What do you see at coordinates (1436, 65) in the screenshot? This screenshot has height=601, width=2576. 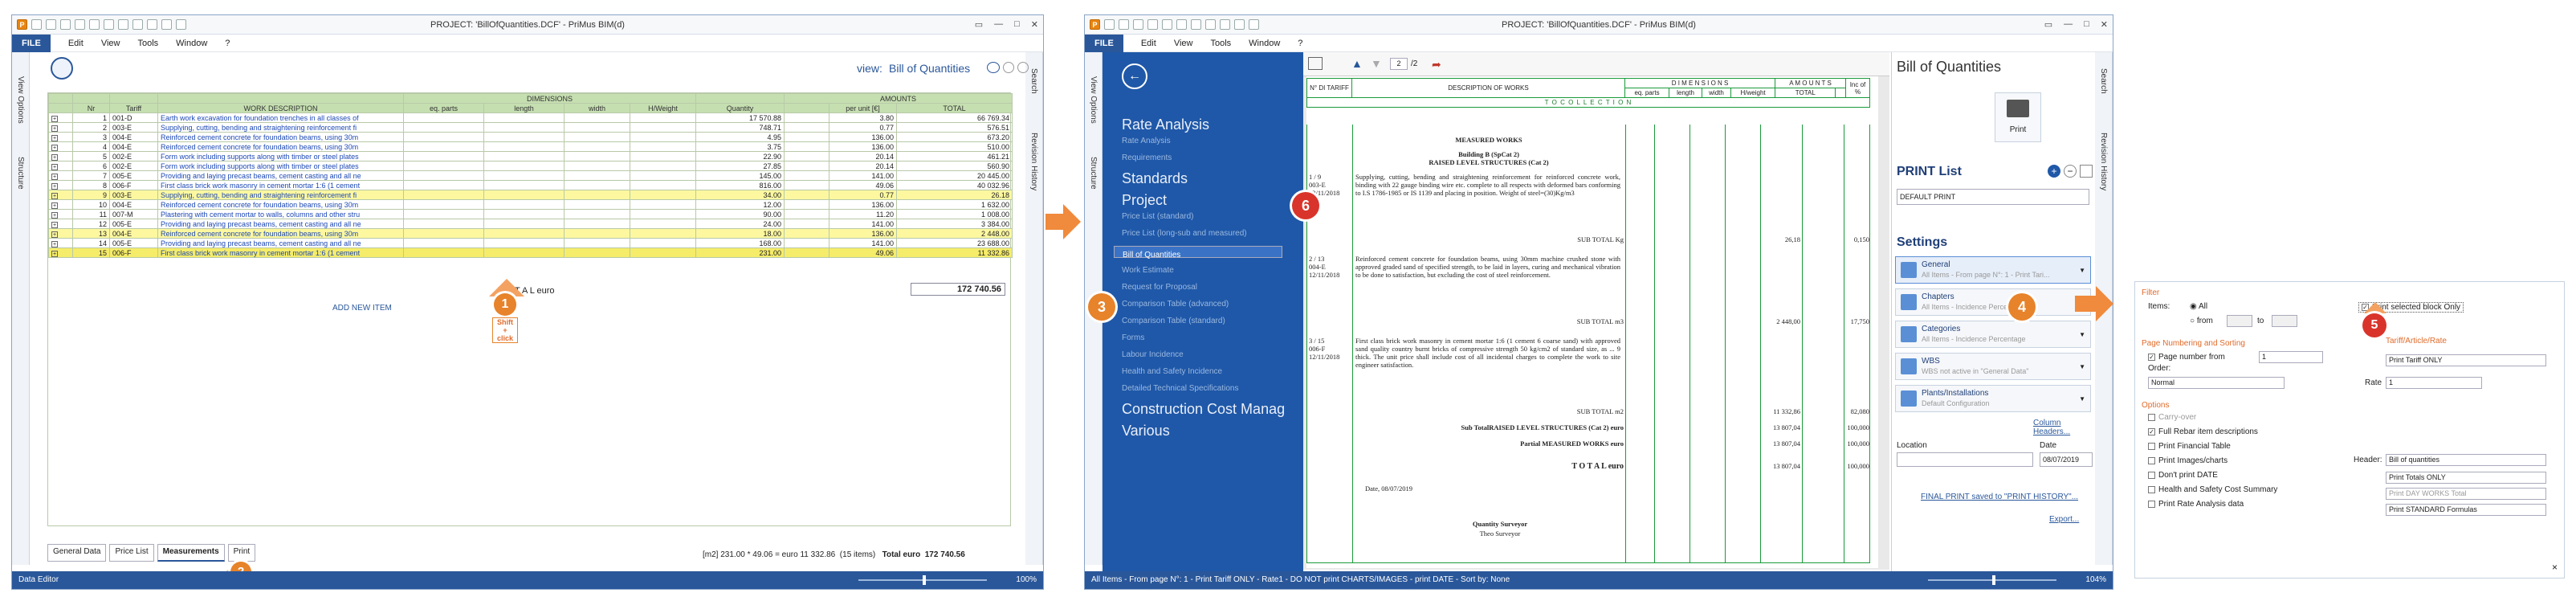 I see `export-icon: ➦` at bounding box center [1436, 65].